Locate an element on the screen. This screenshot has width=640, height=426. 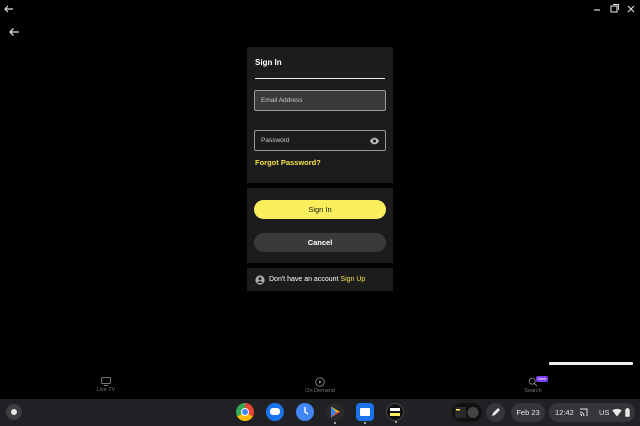
holding-space-thumbnail is located at coordinates (467, 412).